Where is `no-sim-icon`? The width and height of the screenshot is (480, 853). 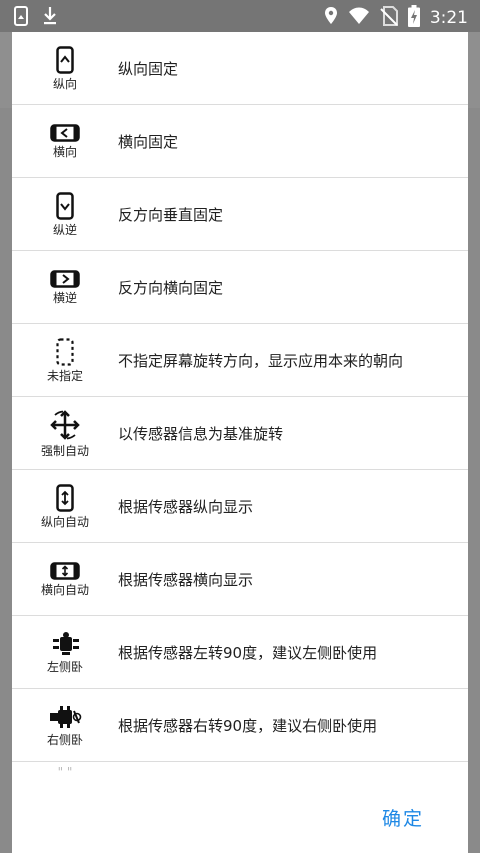
no-sim-icon is located at coordinates (389, 18).